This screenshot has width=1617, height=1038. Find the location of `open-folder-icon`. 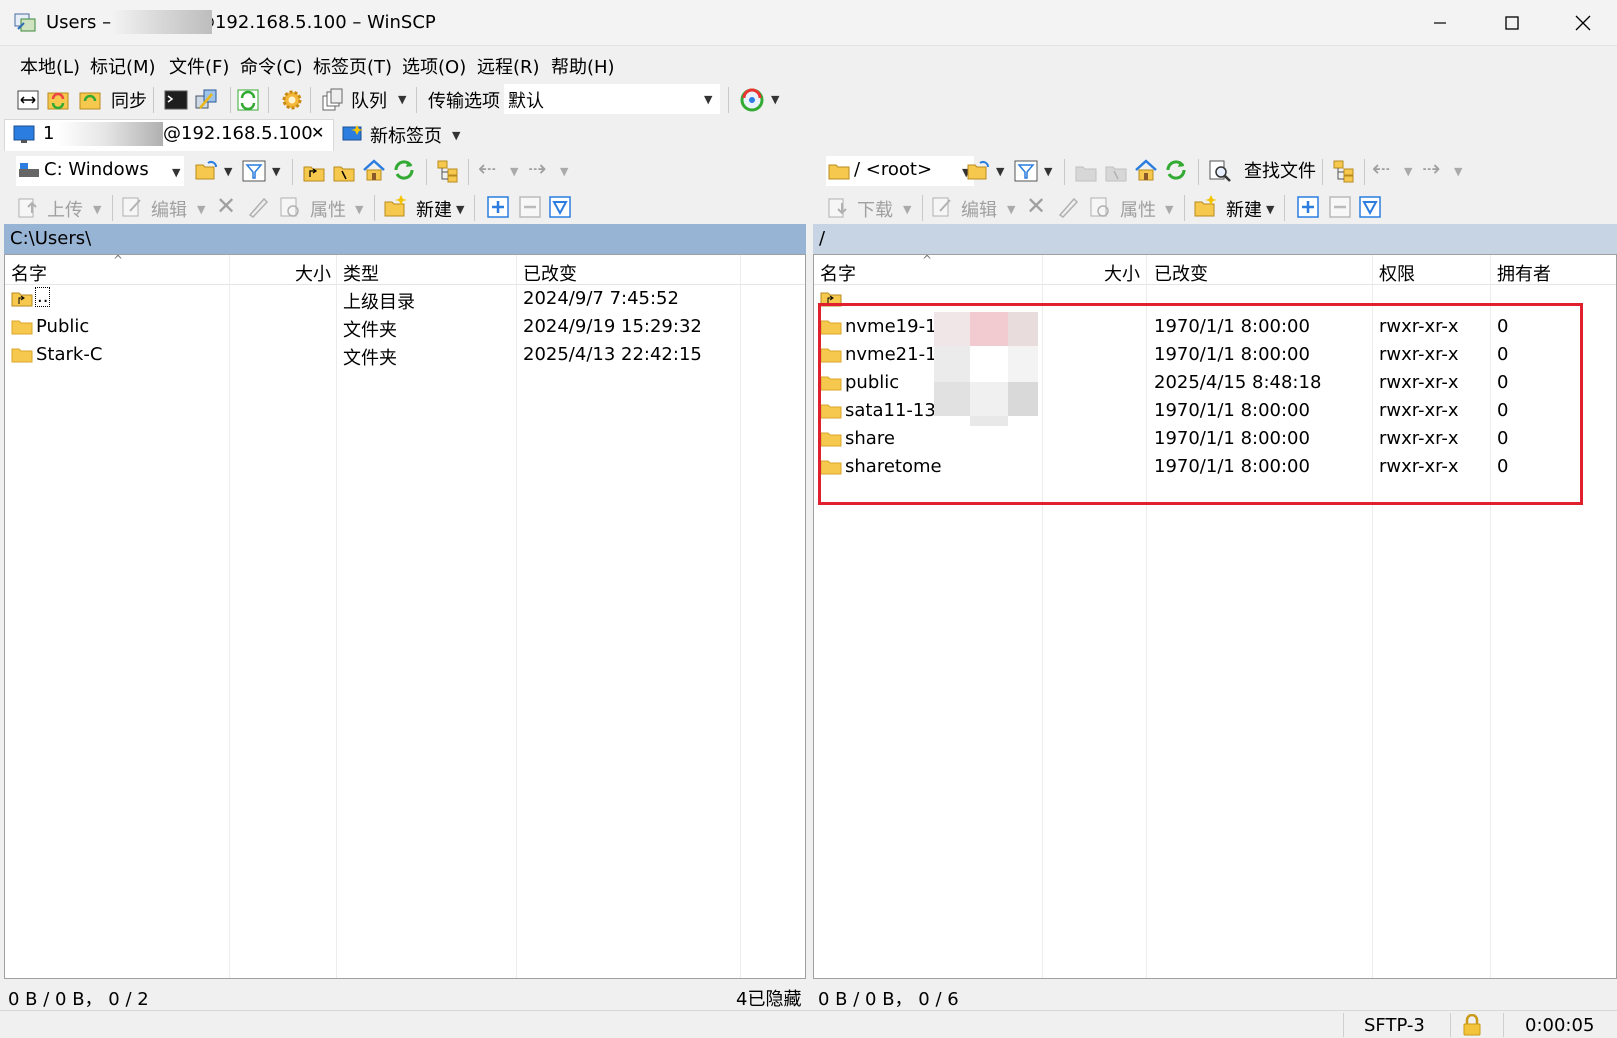

open-folder-icon is located at coordinates (206, 171).